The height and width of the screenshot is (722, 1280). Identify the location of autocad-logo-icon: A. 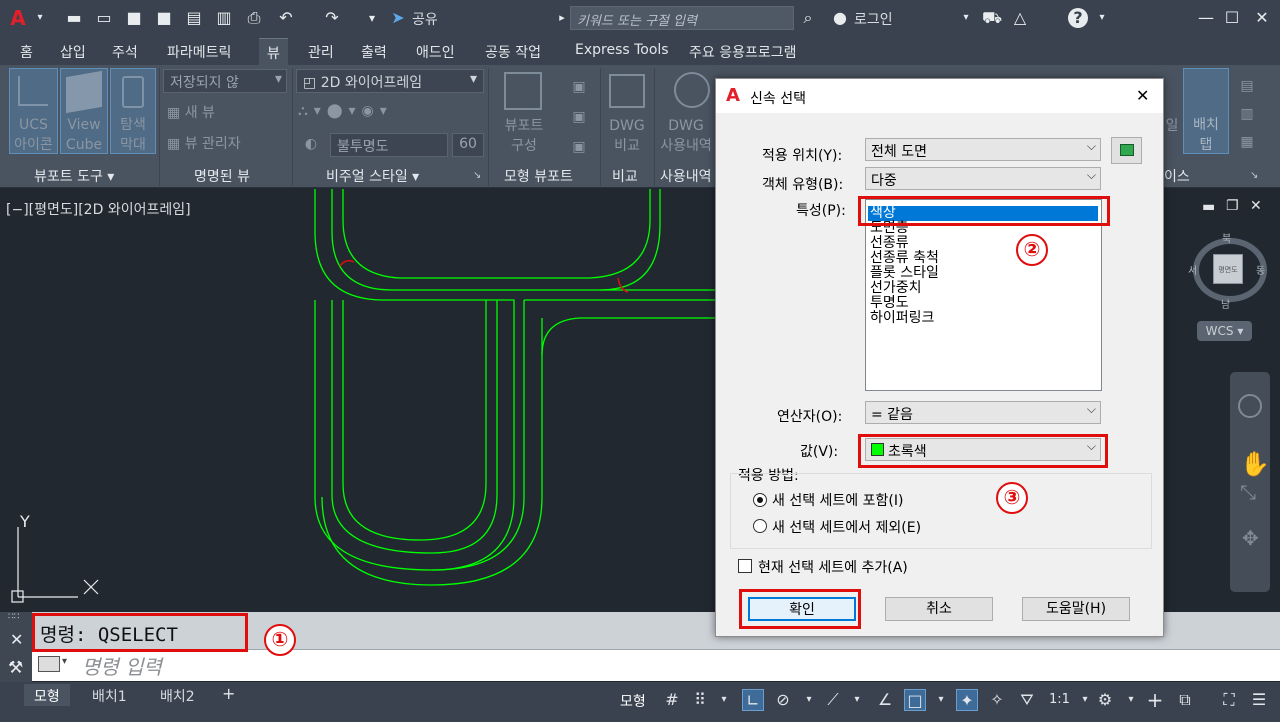
(18, 18).